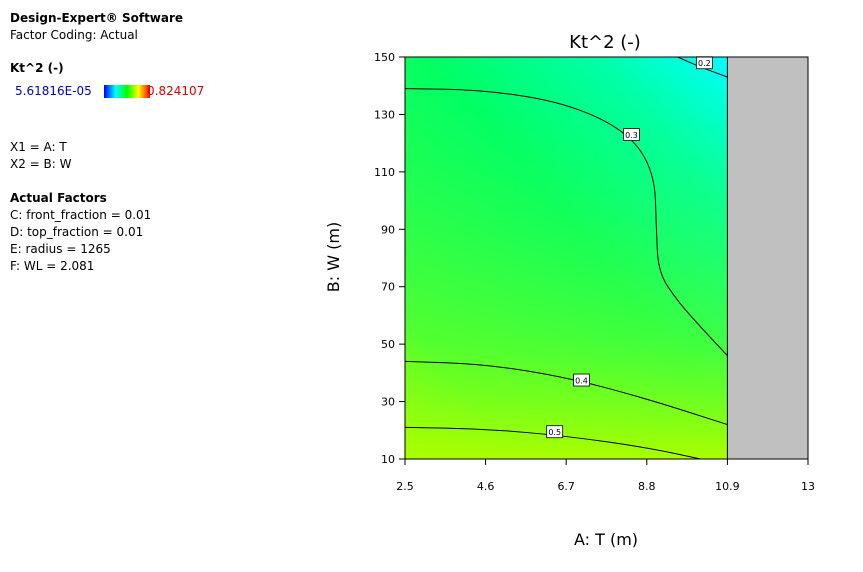 The width and height of the screenshot is (863, 572). Describe the element at coordinates (566, 486) in the screenshot. I see `x-tick-label: 6.7` at that location.